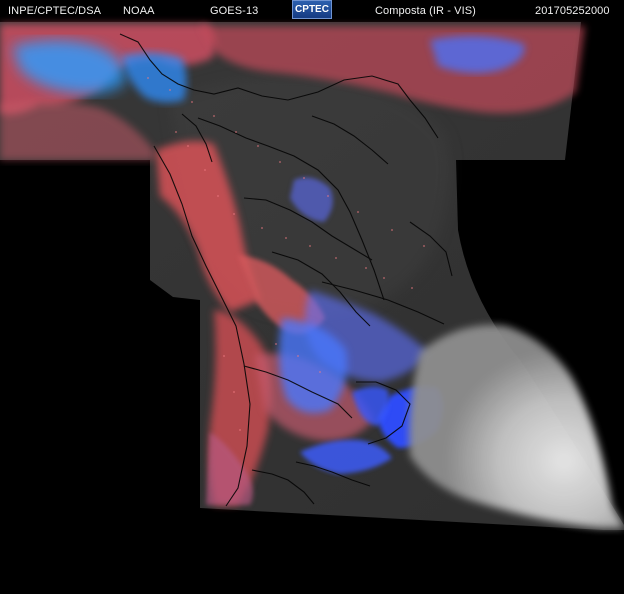  Describe the element at coordinates (55, 11) in the screenshot. I see `agency-label: INPE/CPTEC/DSA` at that location.